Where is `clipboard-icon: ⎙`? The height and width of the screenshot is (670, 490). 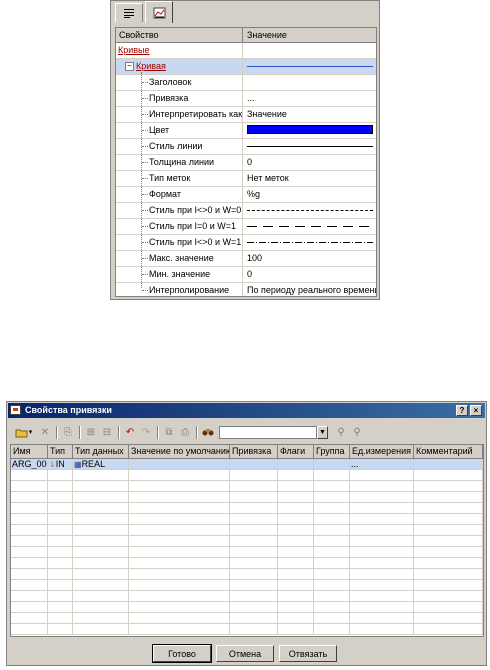
clipboard-icon: ⎙ is located at coordinates (185, 432).